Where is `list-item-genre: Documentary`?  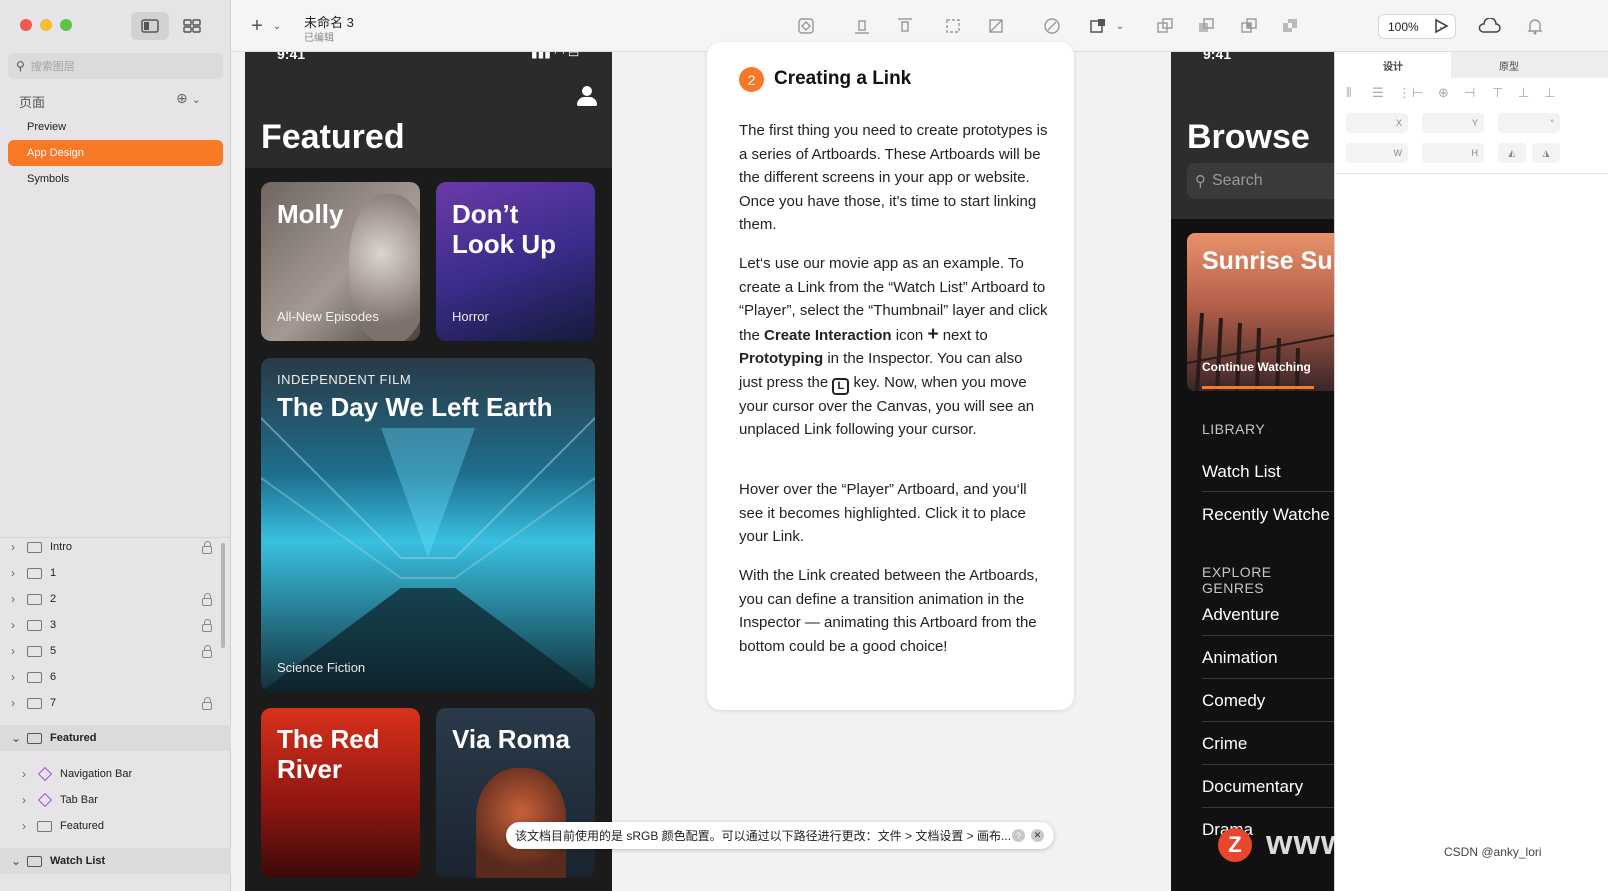
list-item-genre: Documentary is located at coordinates (1268, 787).